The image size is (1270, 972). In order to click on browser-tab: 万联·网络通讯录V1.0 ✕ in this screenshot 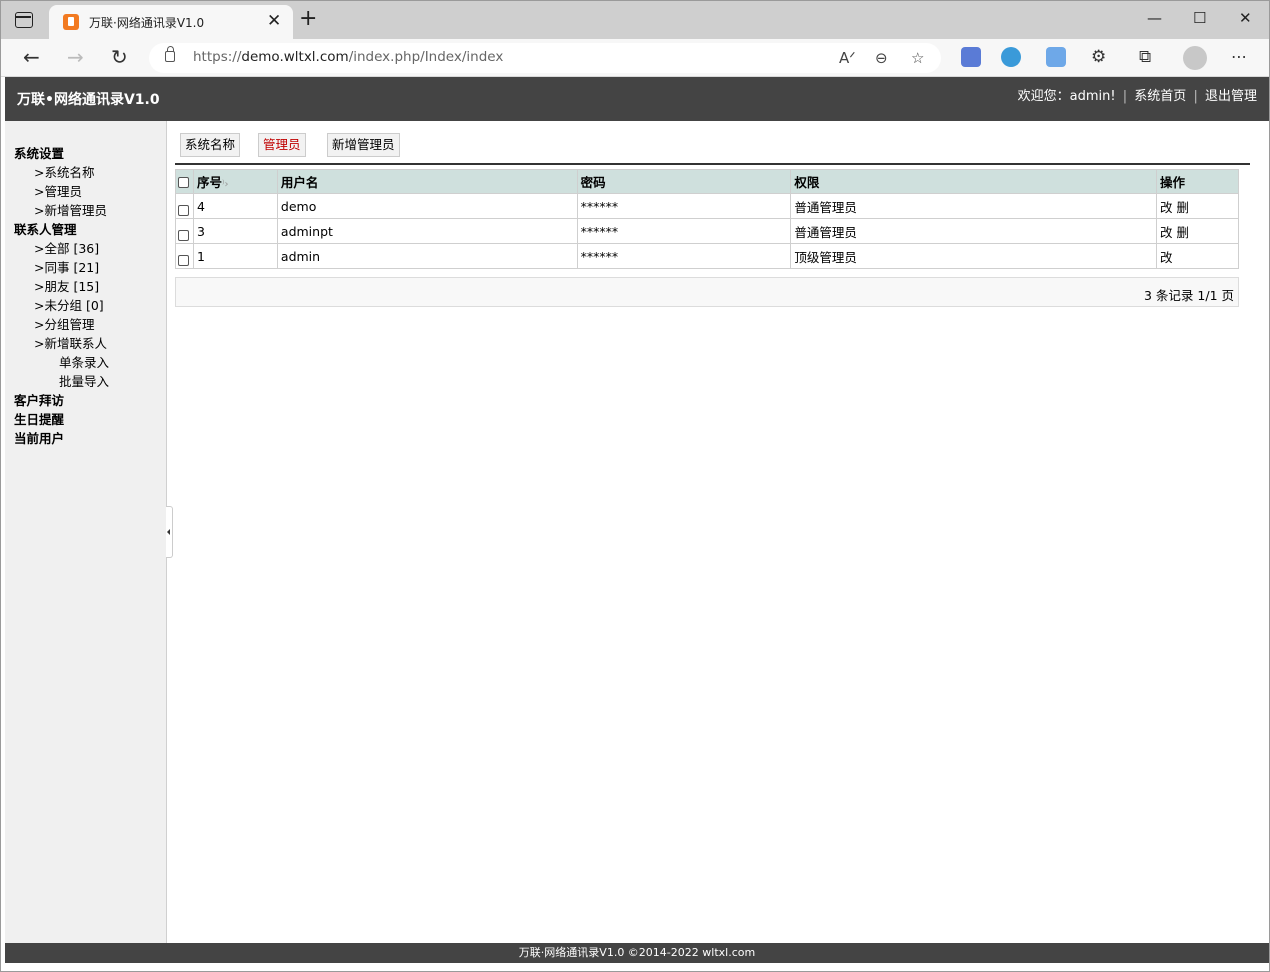, I will do `click(171, 22)`.